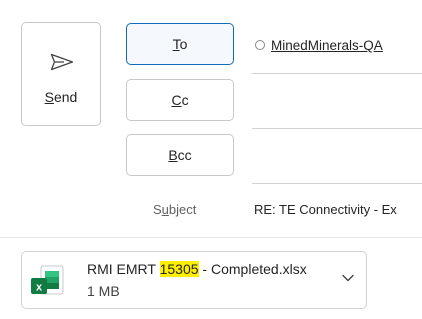  Describe the element at coordinates (211, 237) in the screenshot. I see `attachment-divider` at that location.